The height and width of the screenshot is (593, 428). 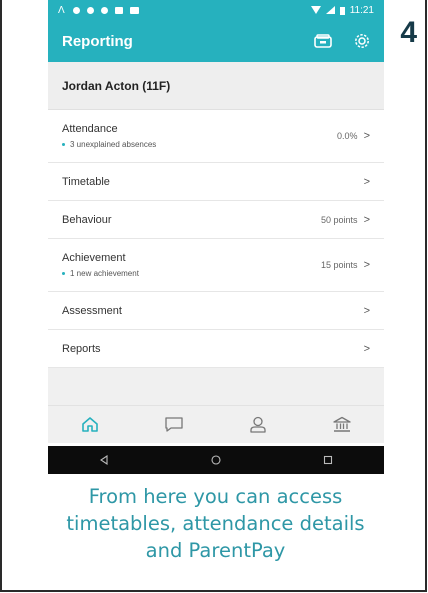 I want to click on home-circle-icon, so click(x=216, y=460).